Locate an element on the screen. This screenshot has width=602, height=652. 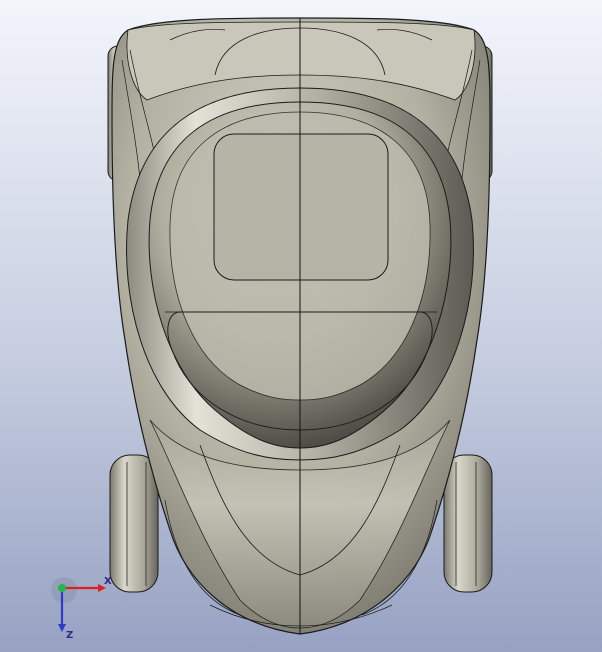
z-axis-label: Z is located at coordinates (69, 635).